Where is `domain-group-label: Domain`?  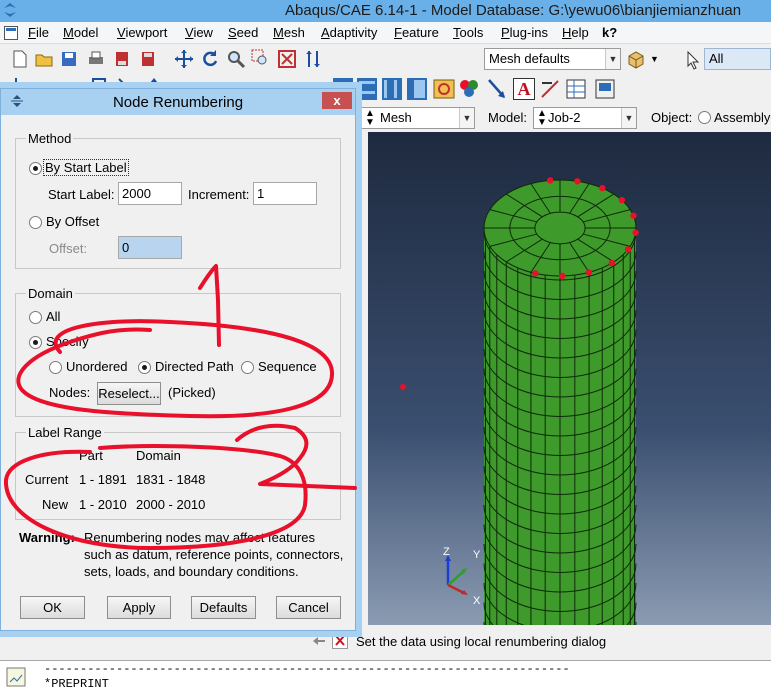
domain-group-label: Domain is located at coordinates (50, 293).